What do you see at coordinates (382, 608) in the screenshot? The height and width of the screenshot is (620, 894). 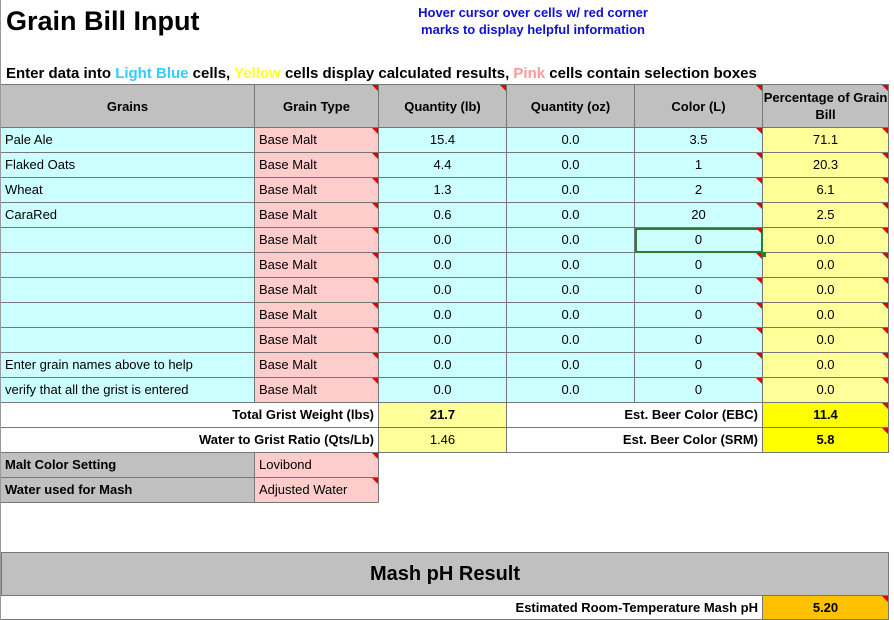 I see `mash-ph-label: Estimated Room-Temperature Mash pH` at bounding box center [382, 608].